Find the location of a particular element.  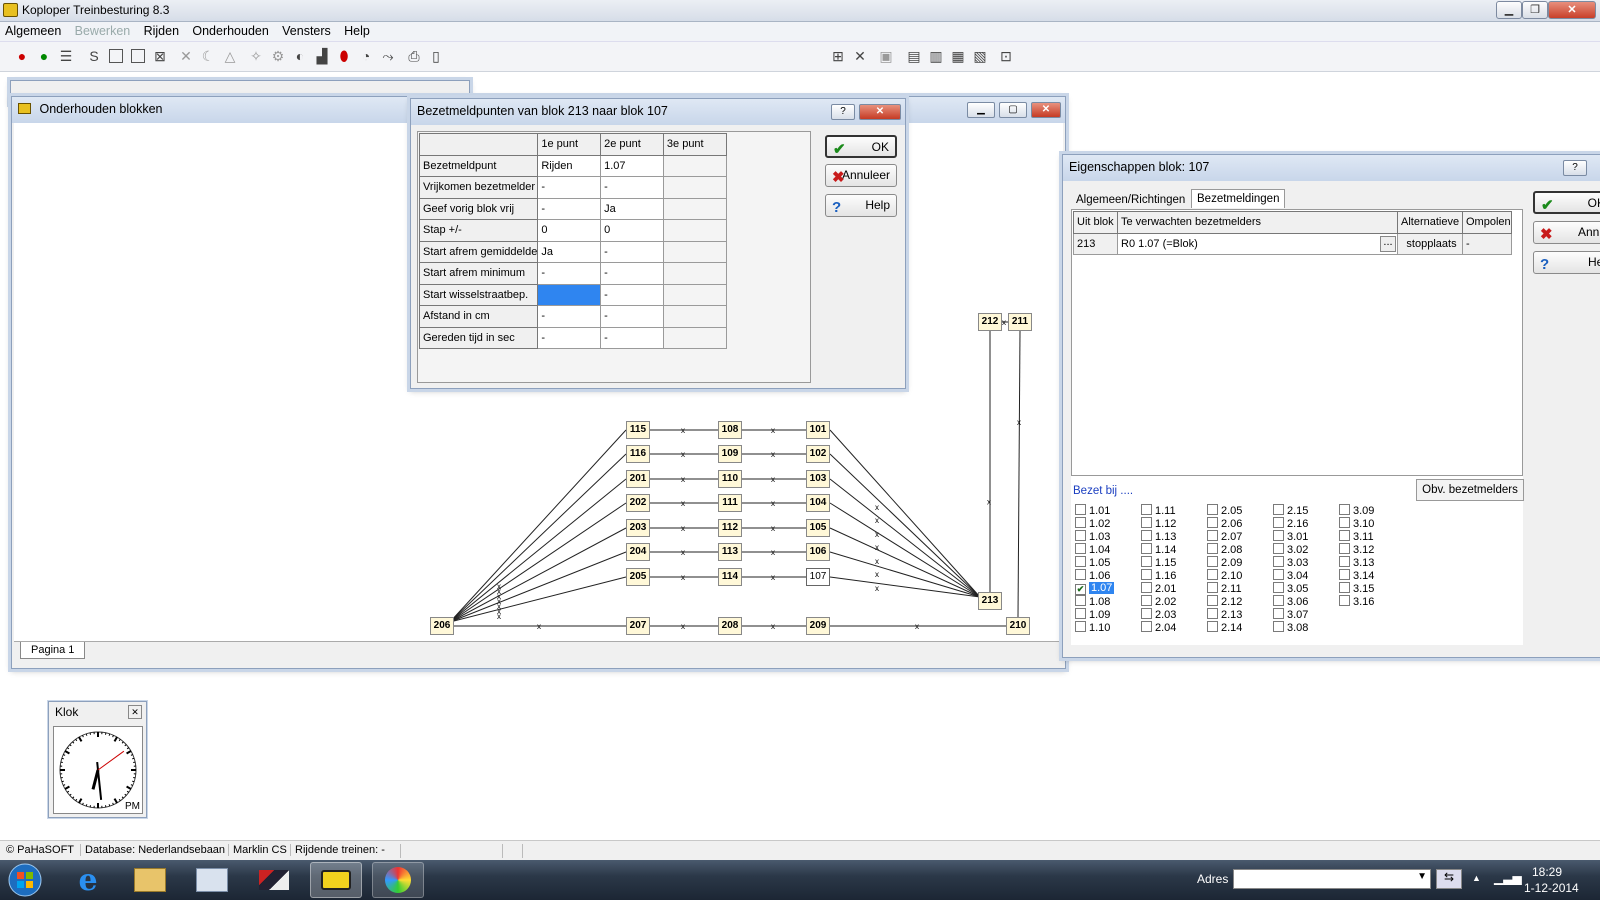

maximize-button: ❐ is located at coordinates (1535, 10).